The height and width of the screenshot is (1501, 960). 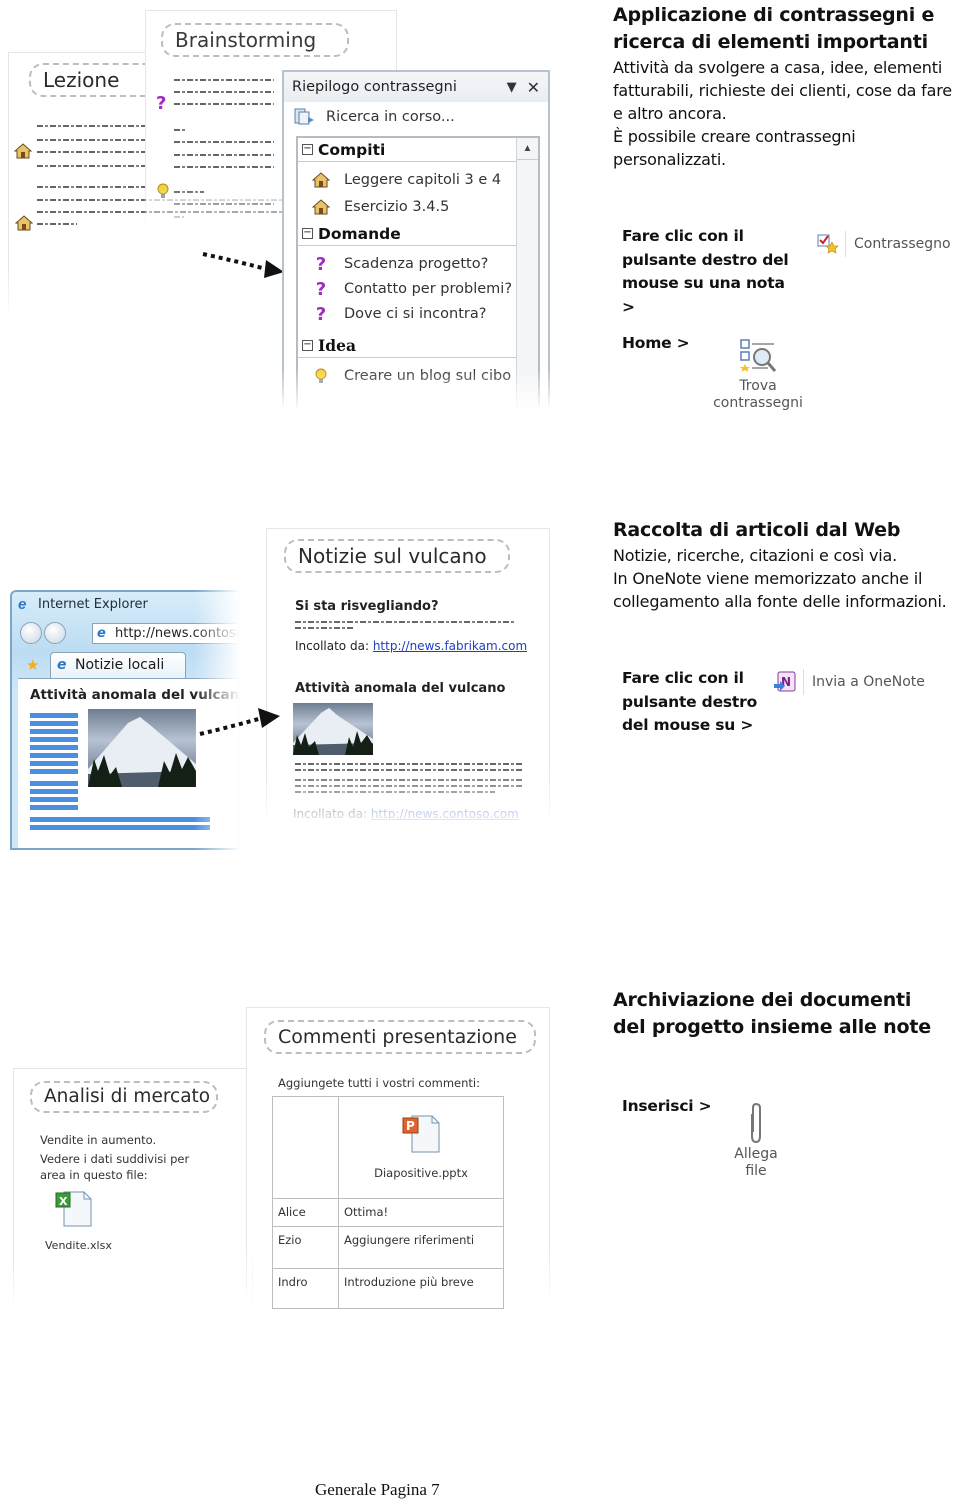 I want to click on attach-file-button: Allega file, so click(x=756, y=1141).